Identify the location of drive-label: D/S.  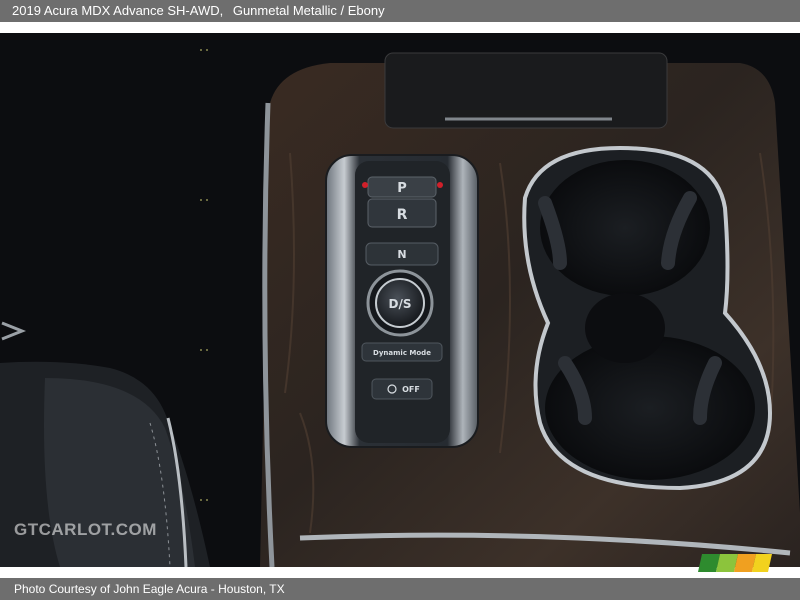
(400, 304).